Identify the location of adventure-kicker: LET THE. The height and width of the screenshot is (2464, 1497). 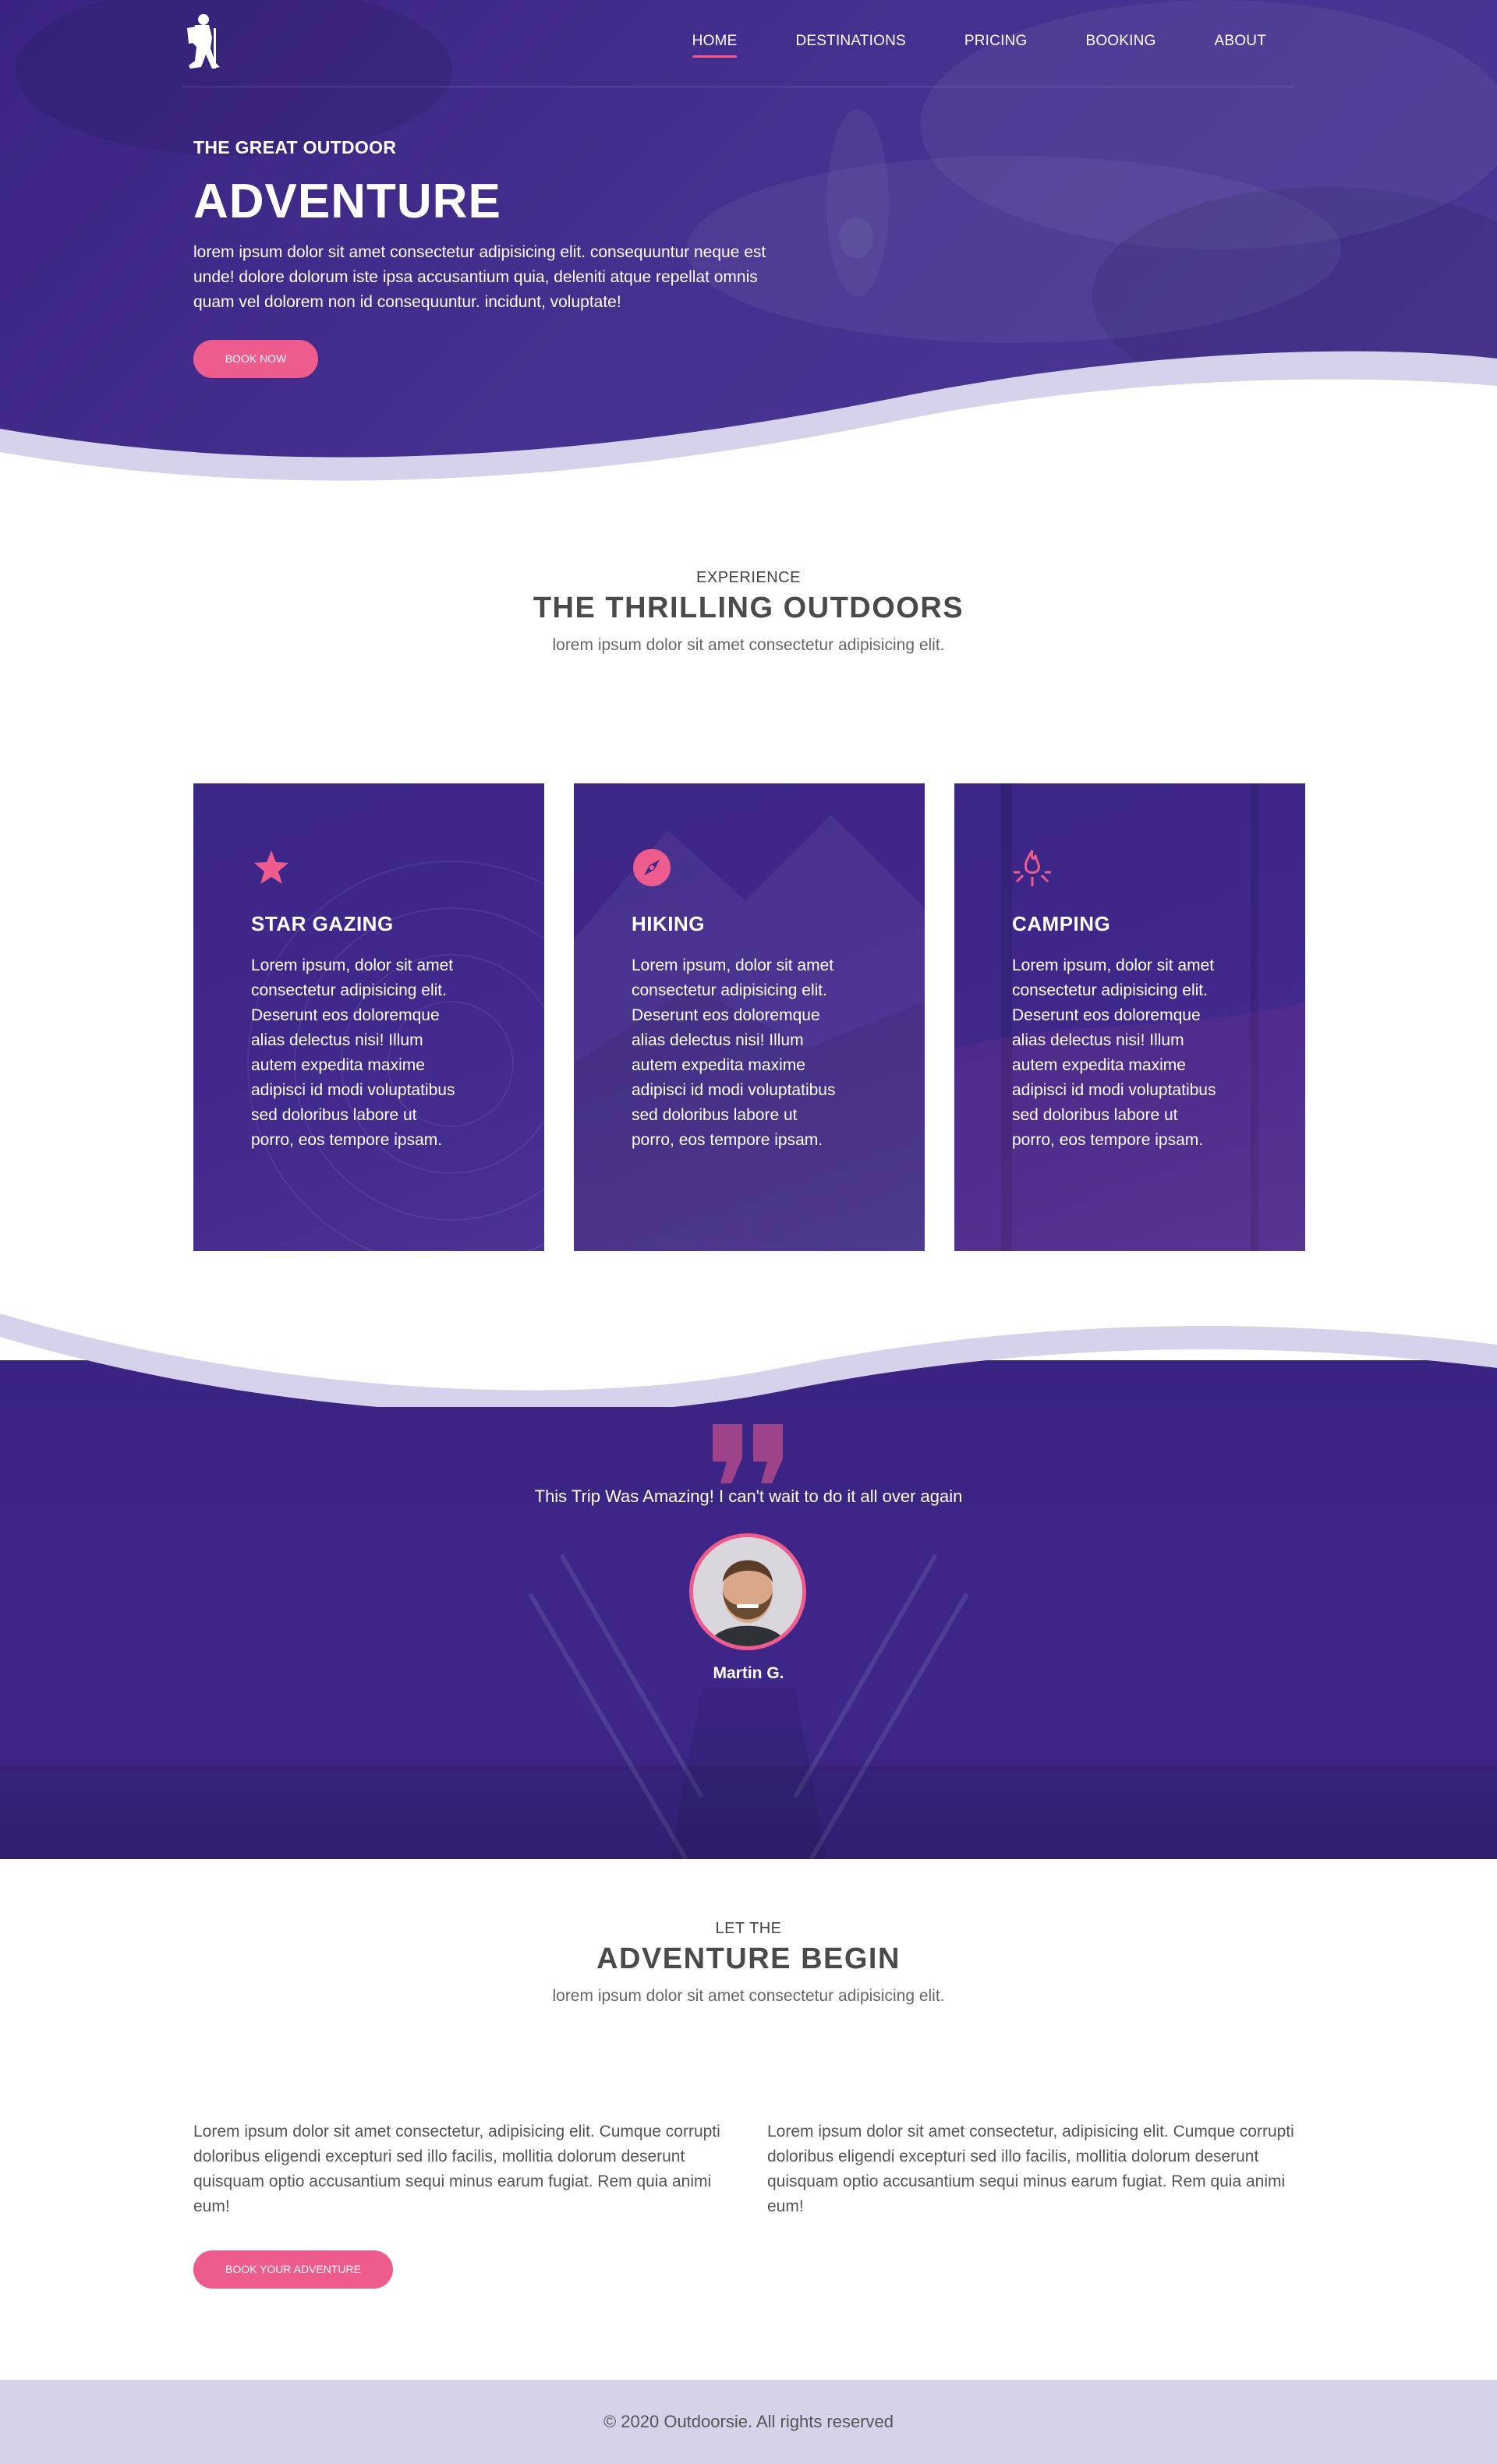
(748, 1929).